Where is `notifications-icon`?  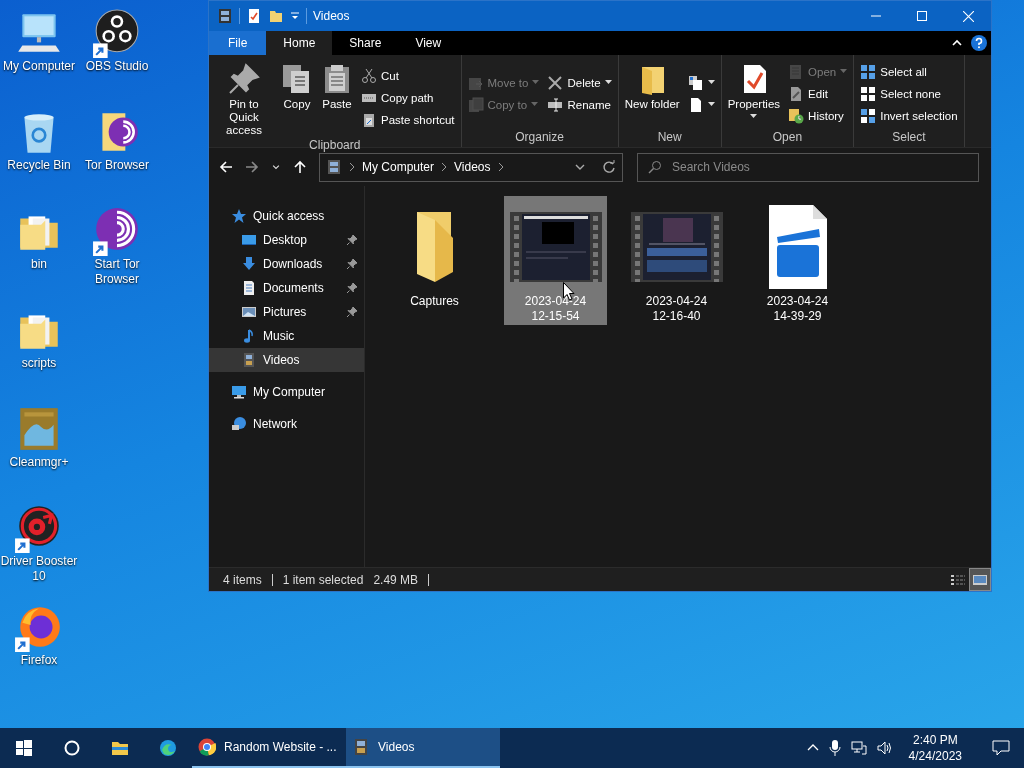 notifications-icon is located at coordinates (1001, 748).